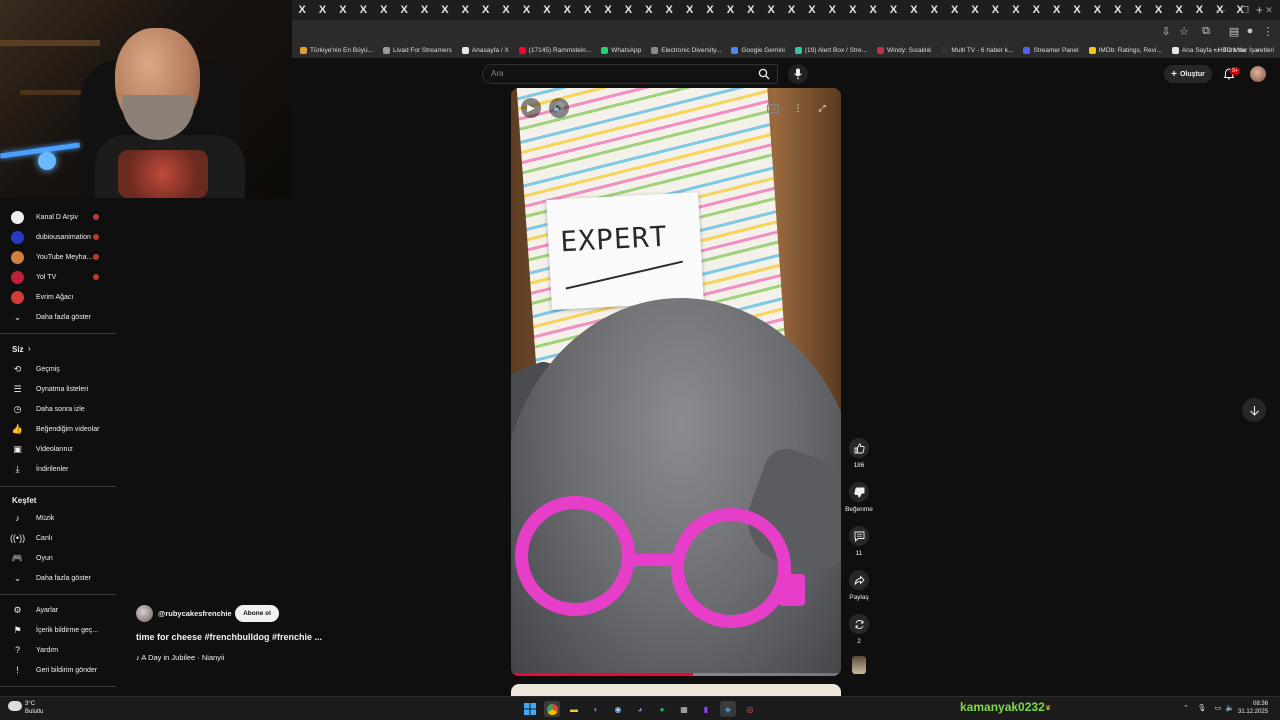 This screenshot has width=1280, height=720. What do you see at coordinates (618, 709) in the screenshot?
I see `steam-icon: ◉` at bounding box center [618, 709].